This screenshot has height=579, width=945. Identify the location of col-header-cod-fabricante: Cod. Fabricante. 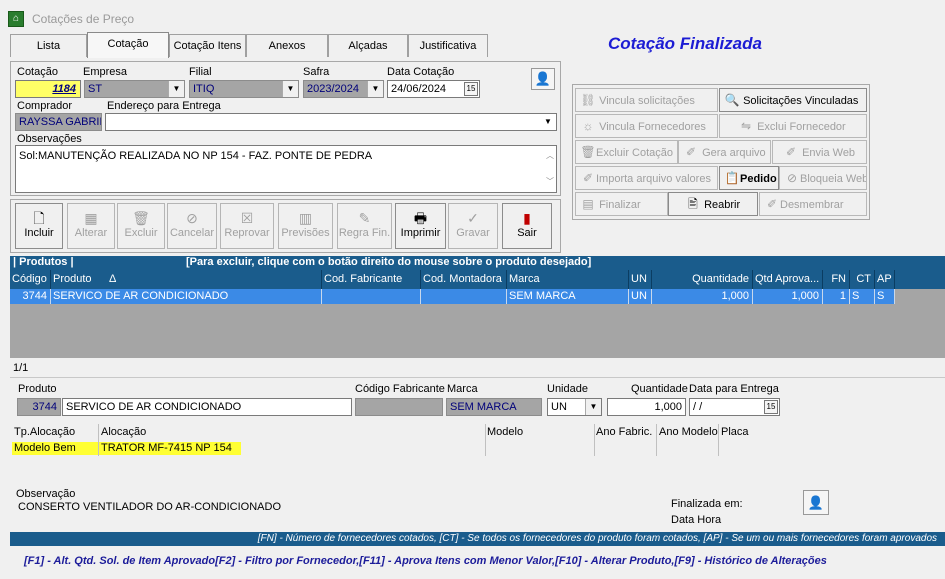
(371, 279).